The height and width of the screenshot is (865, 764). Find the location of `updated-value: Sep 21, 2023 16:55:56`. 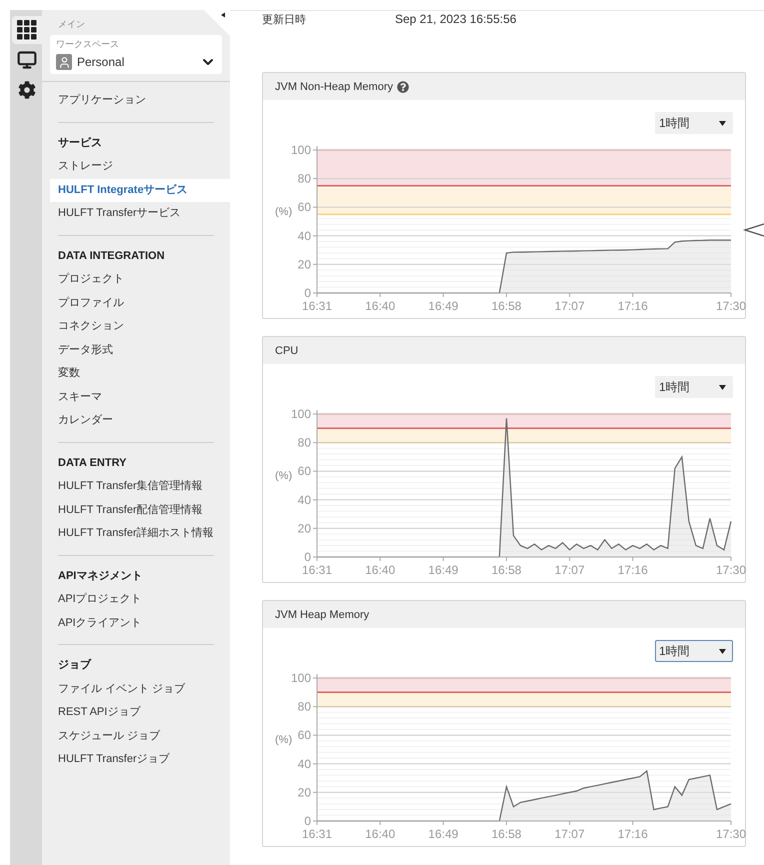

updated-value: Sep 21, 2023 16:55:56 is located at coordinates (455, 19).